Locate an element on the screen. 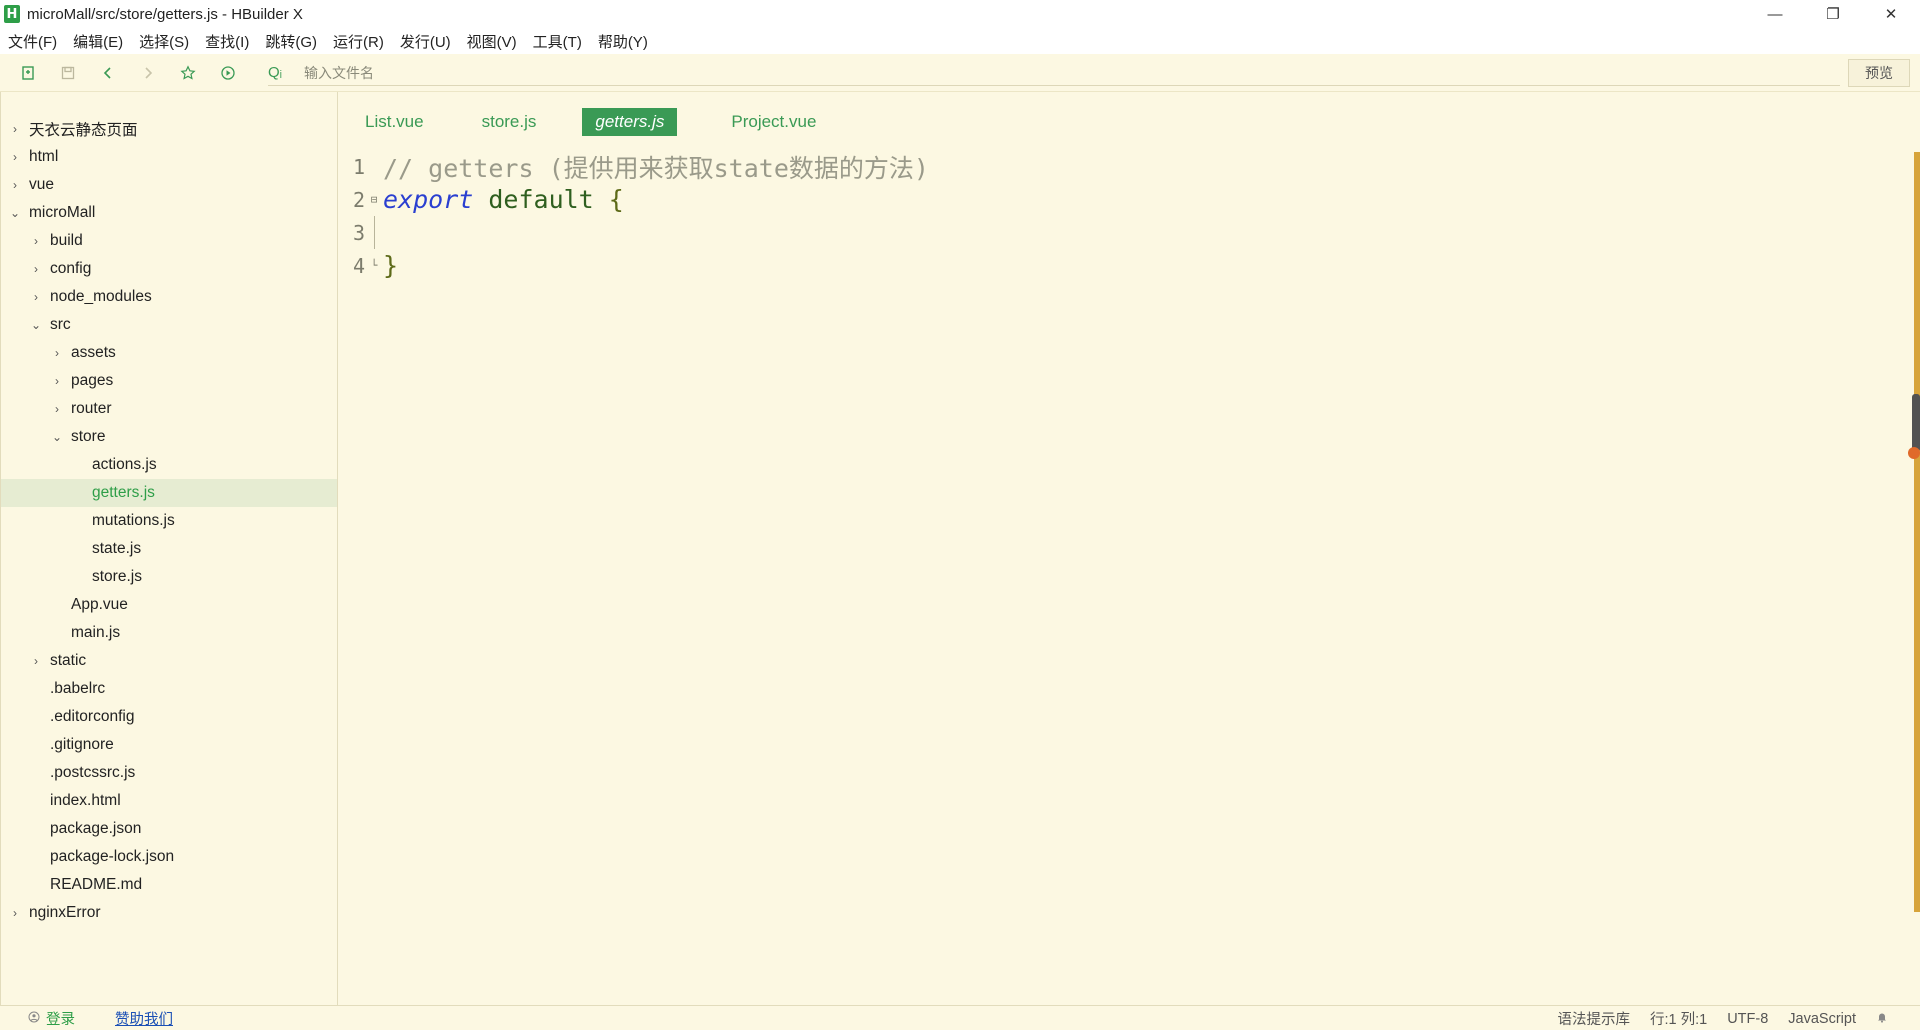 The height and width of the screenshot is (1030, 1920). cursor-position: 行:1 列:1 is located at coordinates (1678, 1018).